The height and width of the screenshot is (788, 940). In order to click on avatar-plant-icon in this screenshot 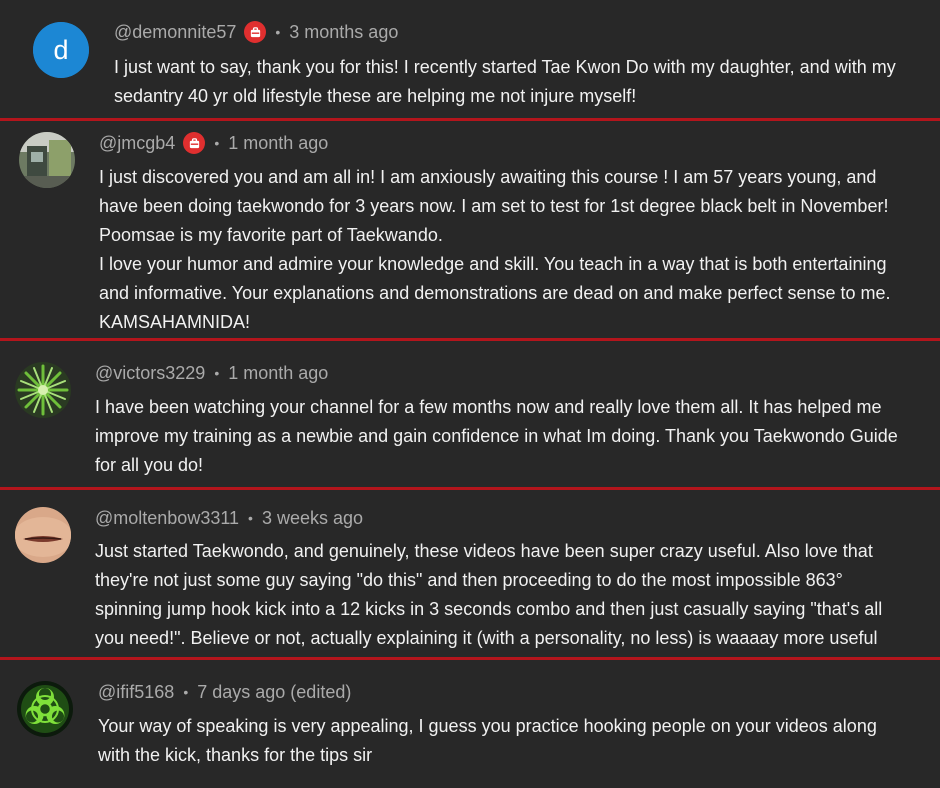, I will do `click(43, 390)`.